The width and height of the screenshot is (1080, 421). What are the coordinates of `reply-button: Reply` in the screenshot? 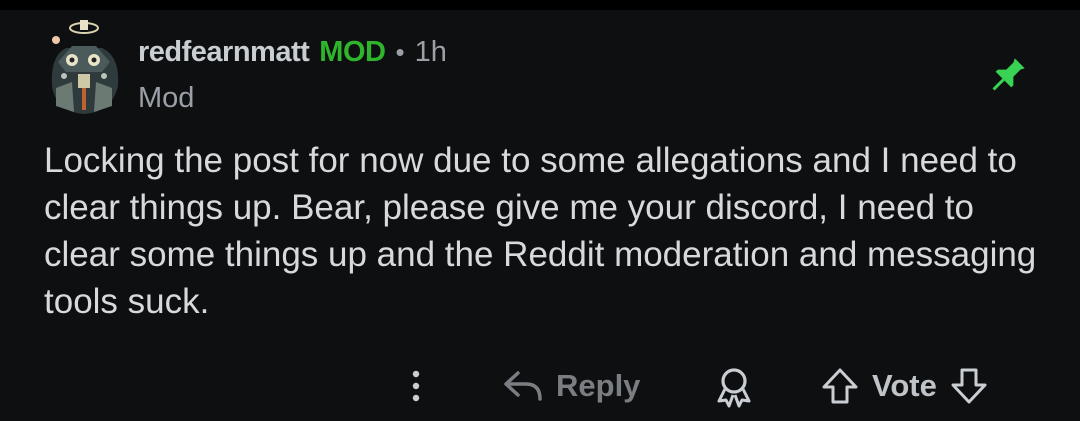 It's located at (571, 386).